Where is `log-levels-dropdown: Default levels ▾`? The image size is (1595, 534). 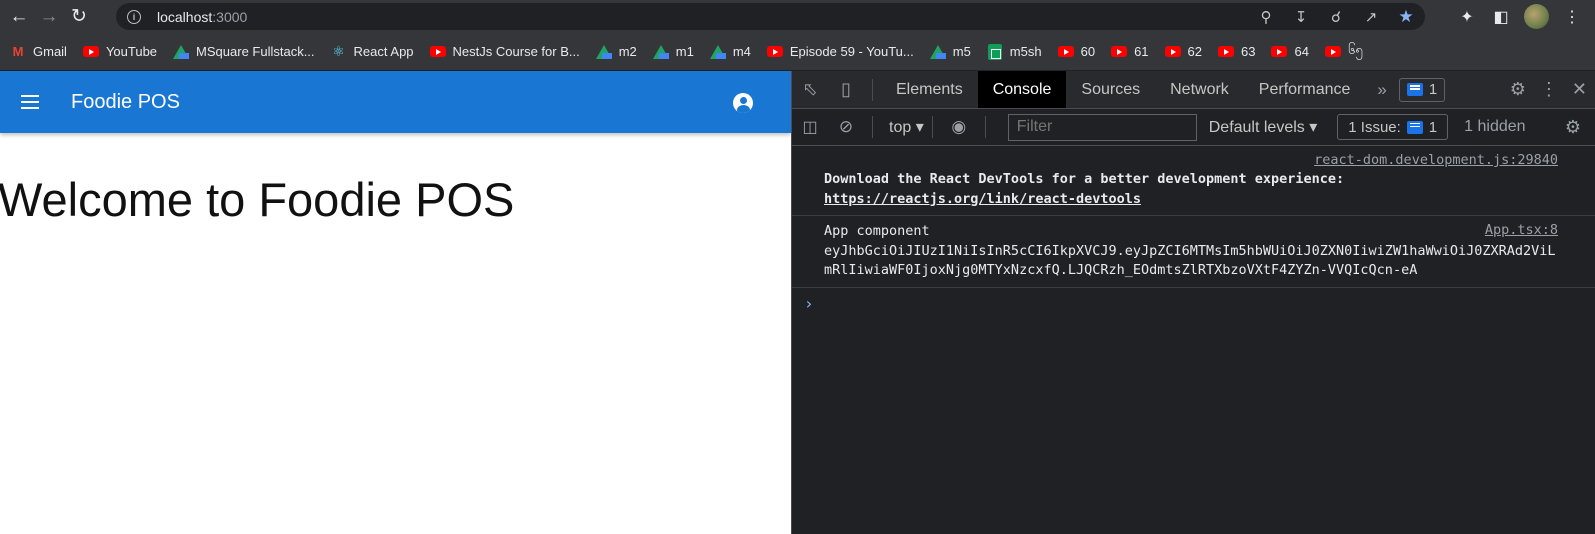
log-levels-dropdown: Default levels ▾ is located at coordinates (1263, 127).